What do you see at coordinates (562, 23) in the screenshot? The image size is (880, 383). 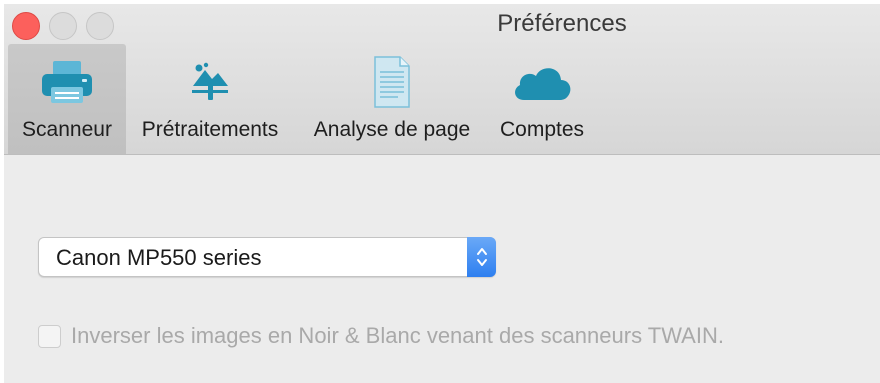 I see `window-title: Préférences` at bounding box center [562, 23].